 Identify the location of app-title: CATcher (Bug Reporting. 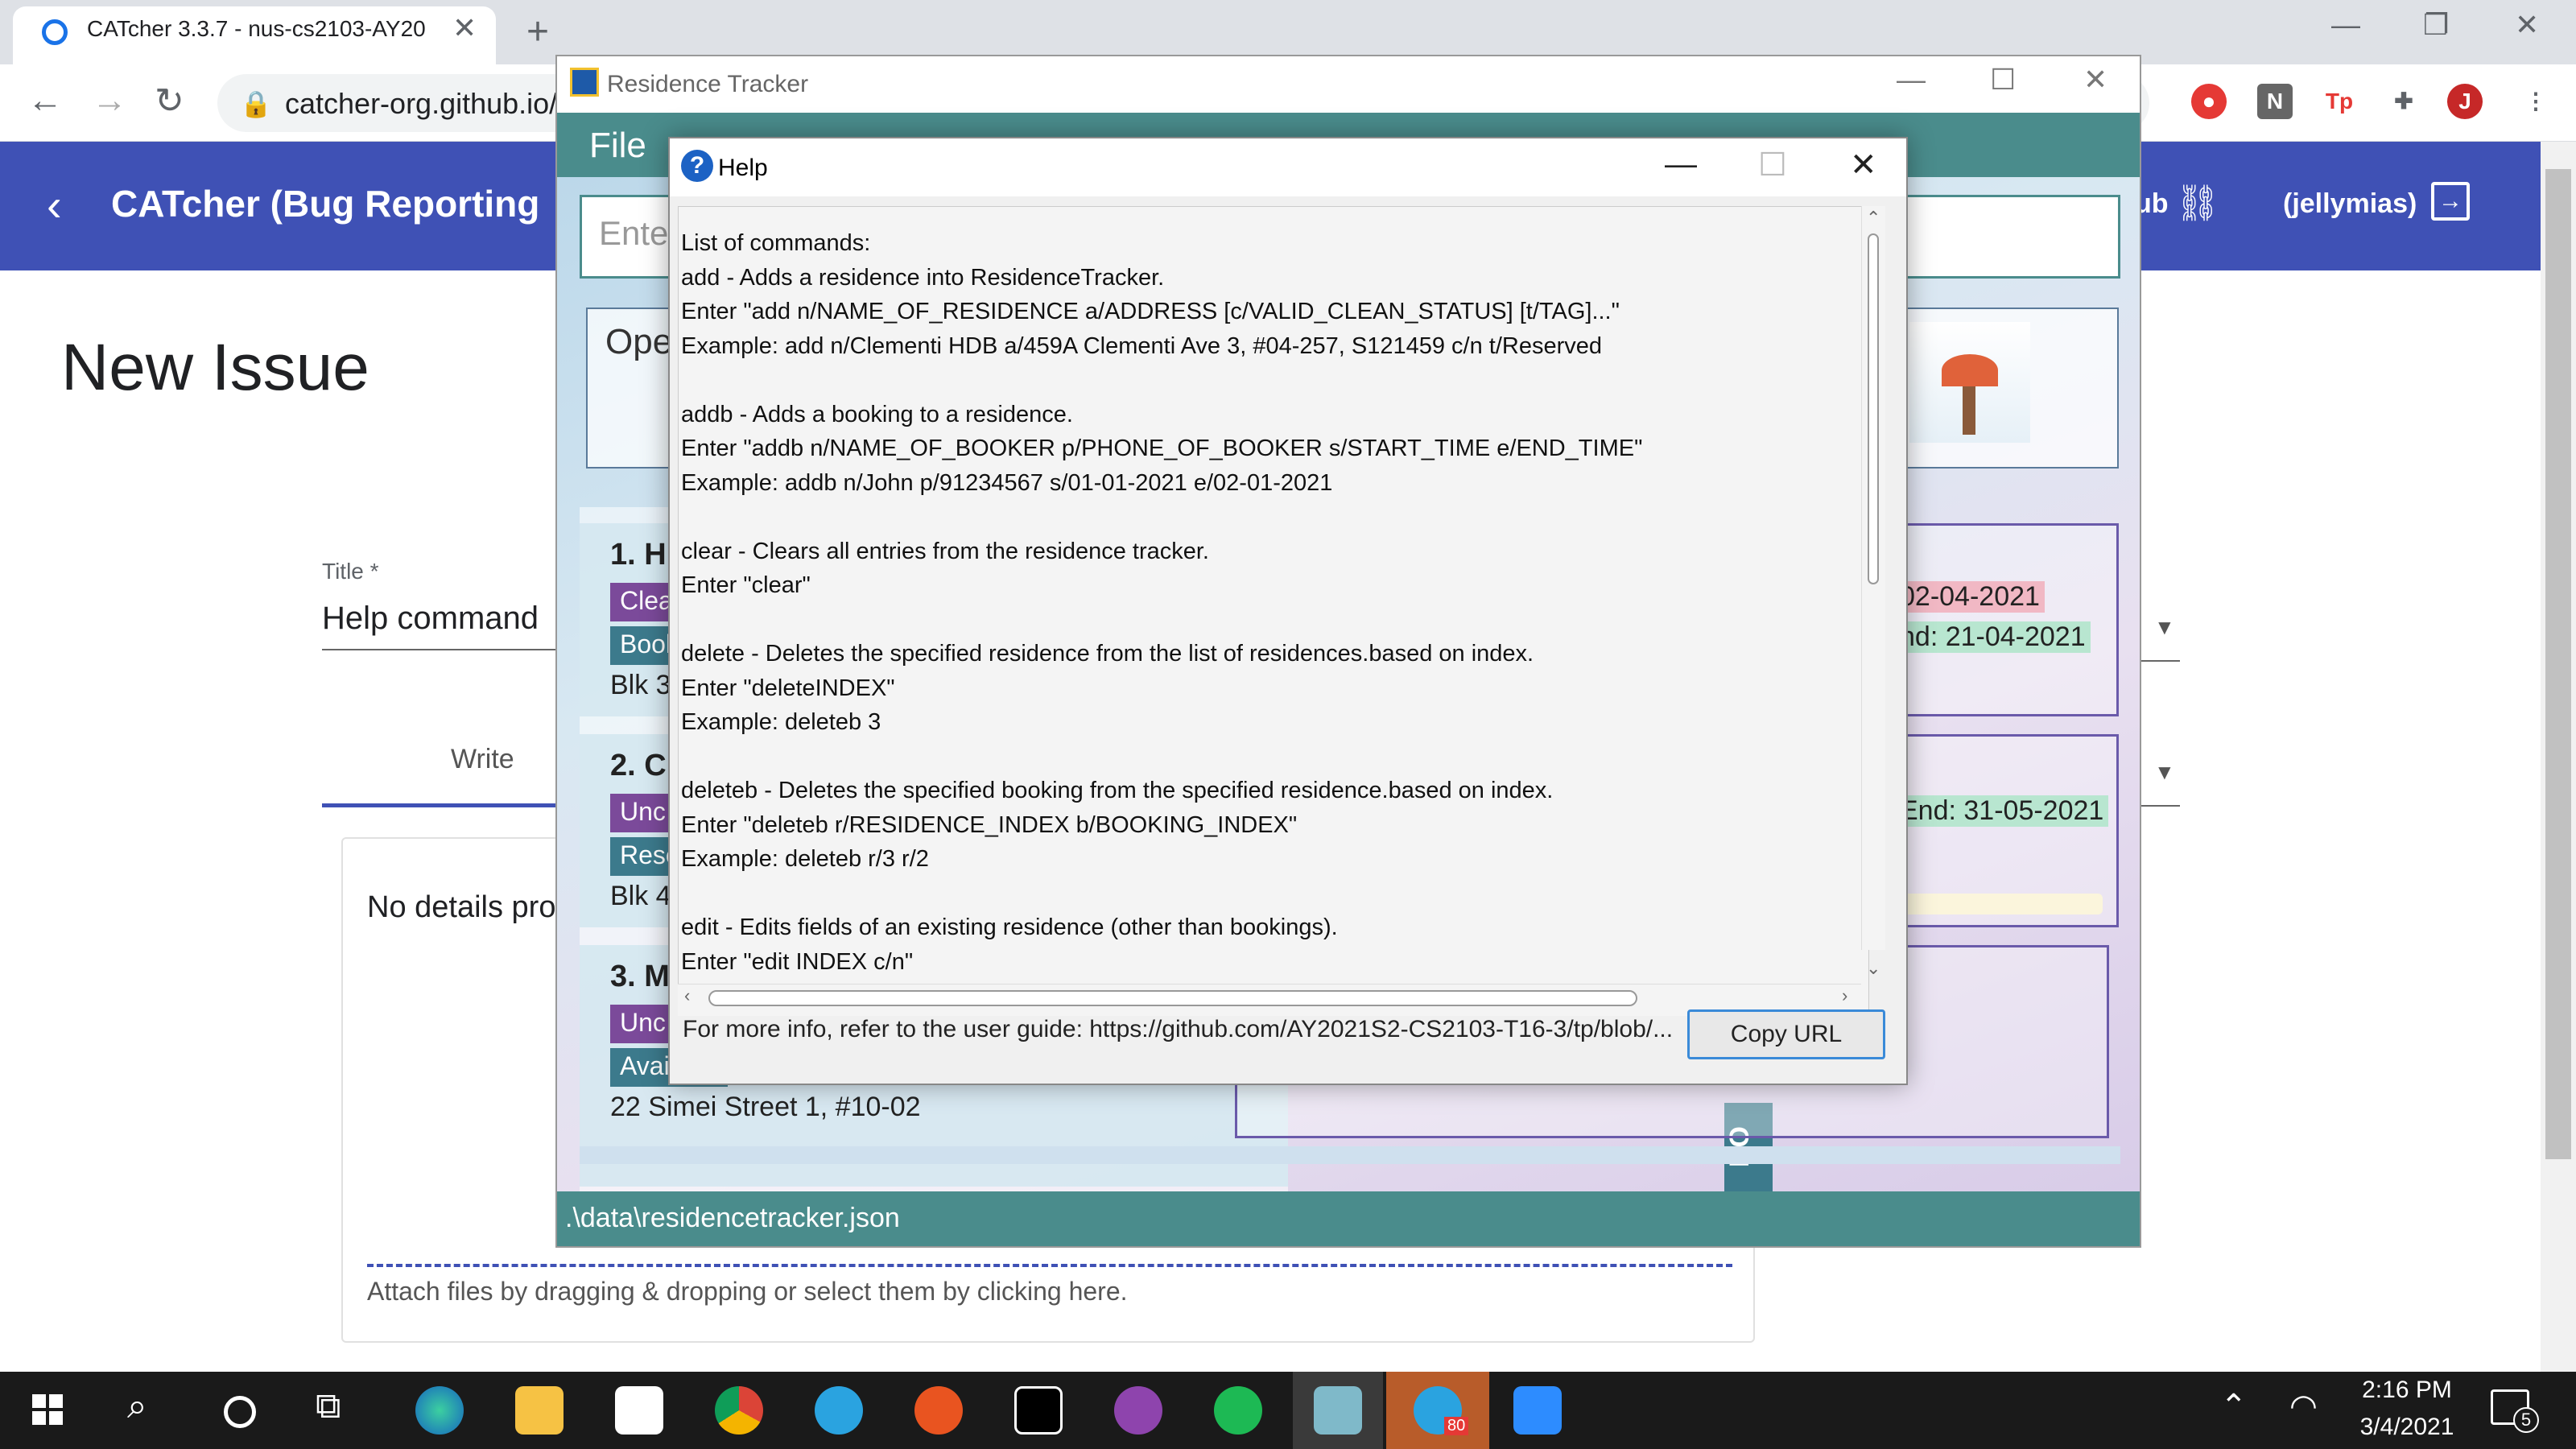
(325, 204).